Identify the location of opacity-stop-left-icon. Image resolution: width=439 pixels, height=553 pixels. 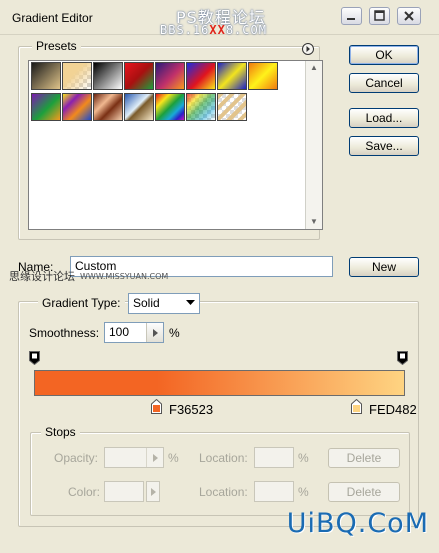
(34, 358).